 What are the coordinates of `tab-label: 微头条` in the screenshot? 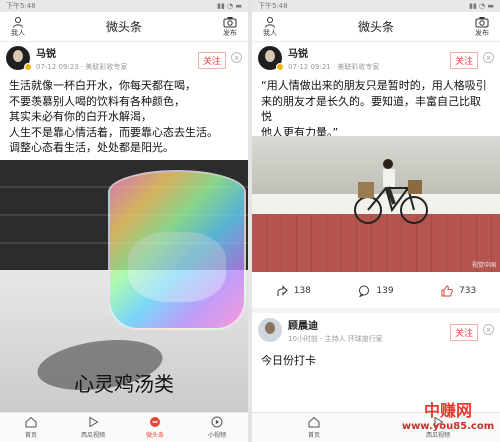 It's located at (154, 435).